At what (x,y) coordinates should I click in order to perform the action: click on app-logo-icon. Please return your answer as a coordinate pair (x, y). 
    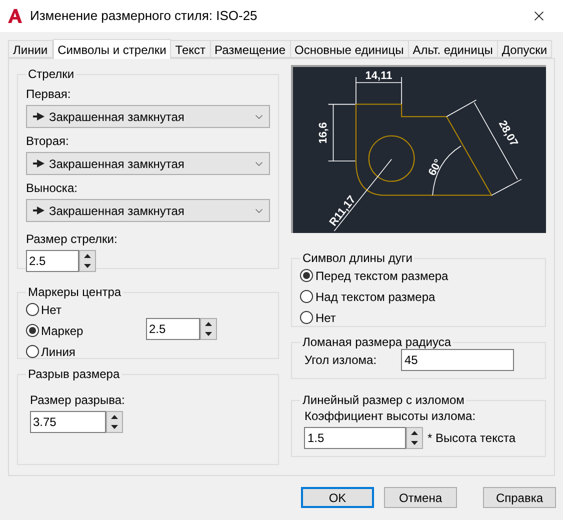
    Looking at the image, I should click on (15, 16).